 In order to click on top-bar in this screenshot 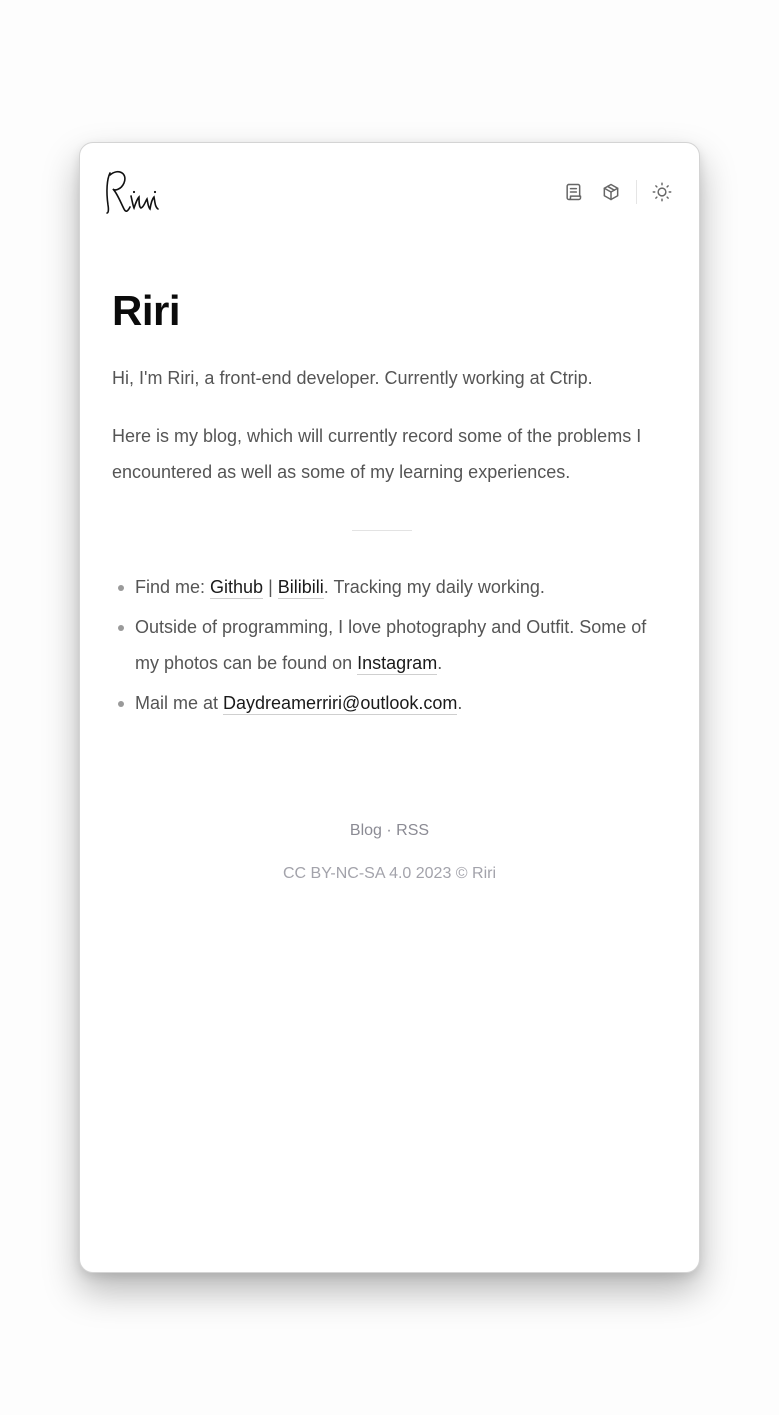, I will do `click(389, 193)`.